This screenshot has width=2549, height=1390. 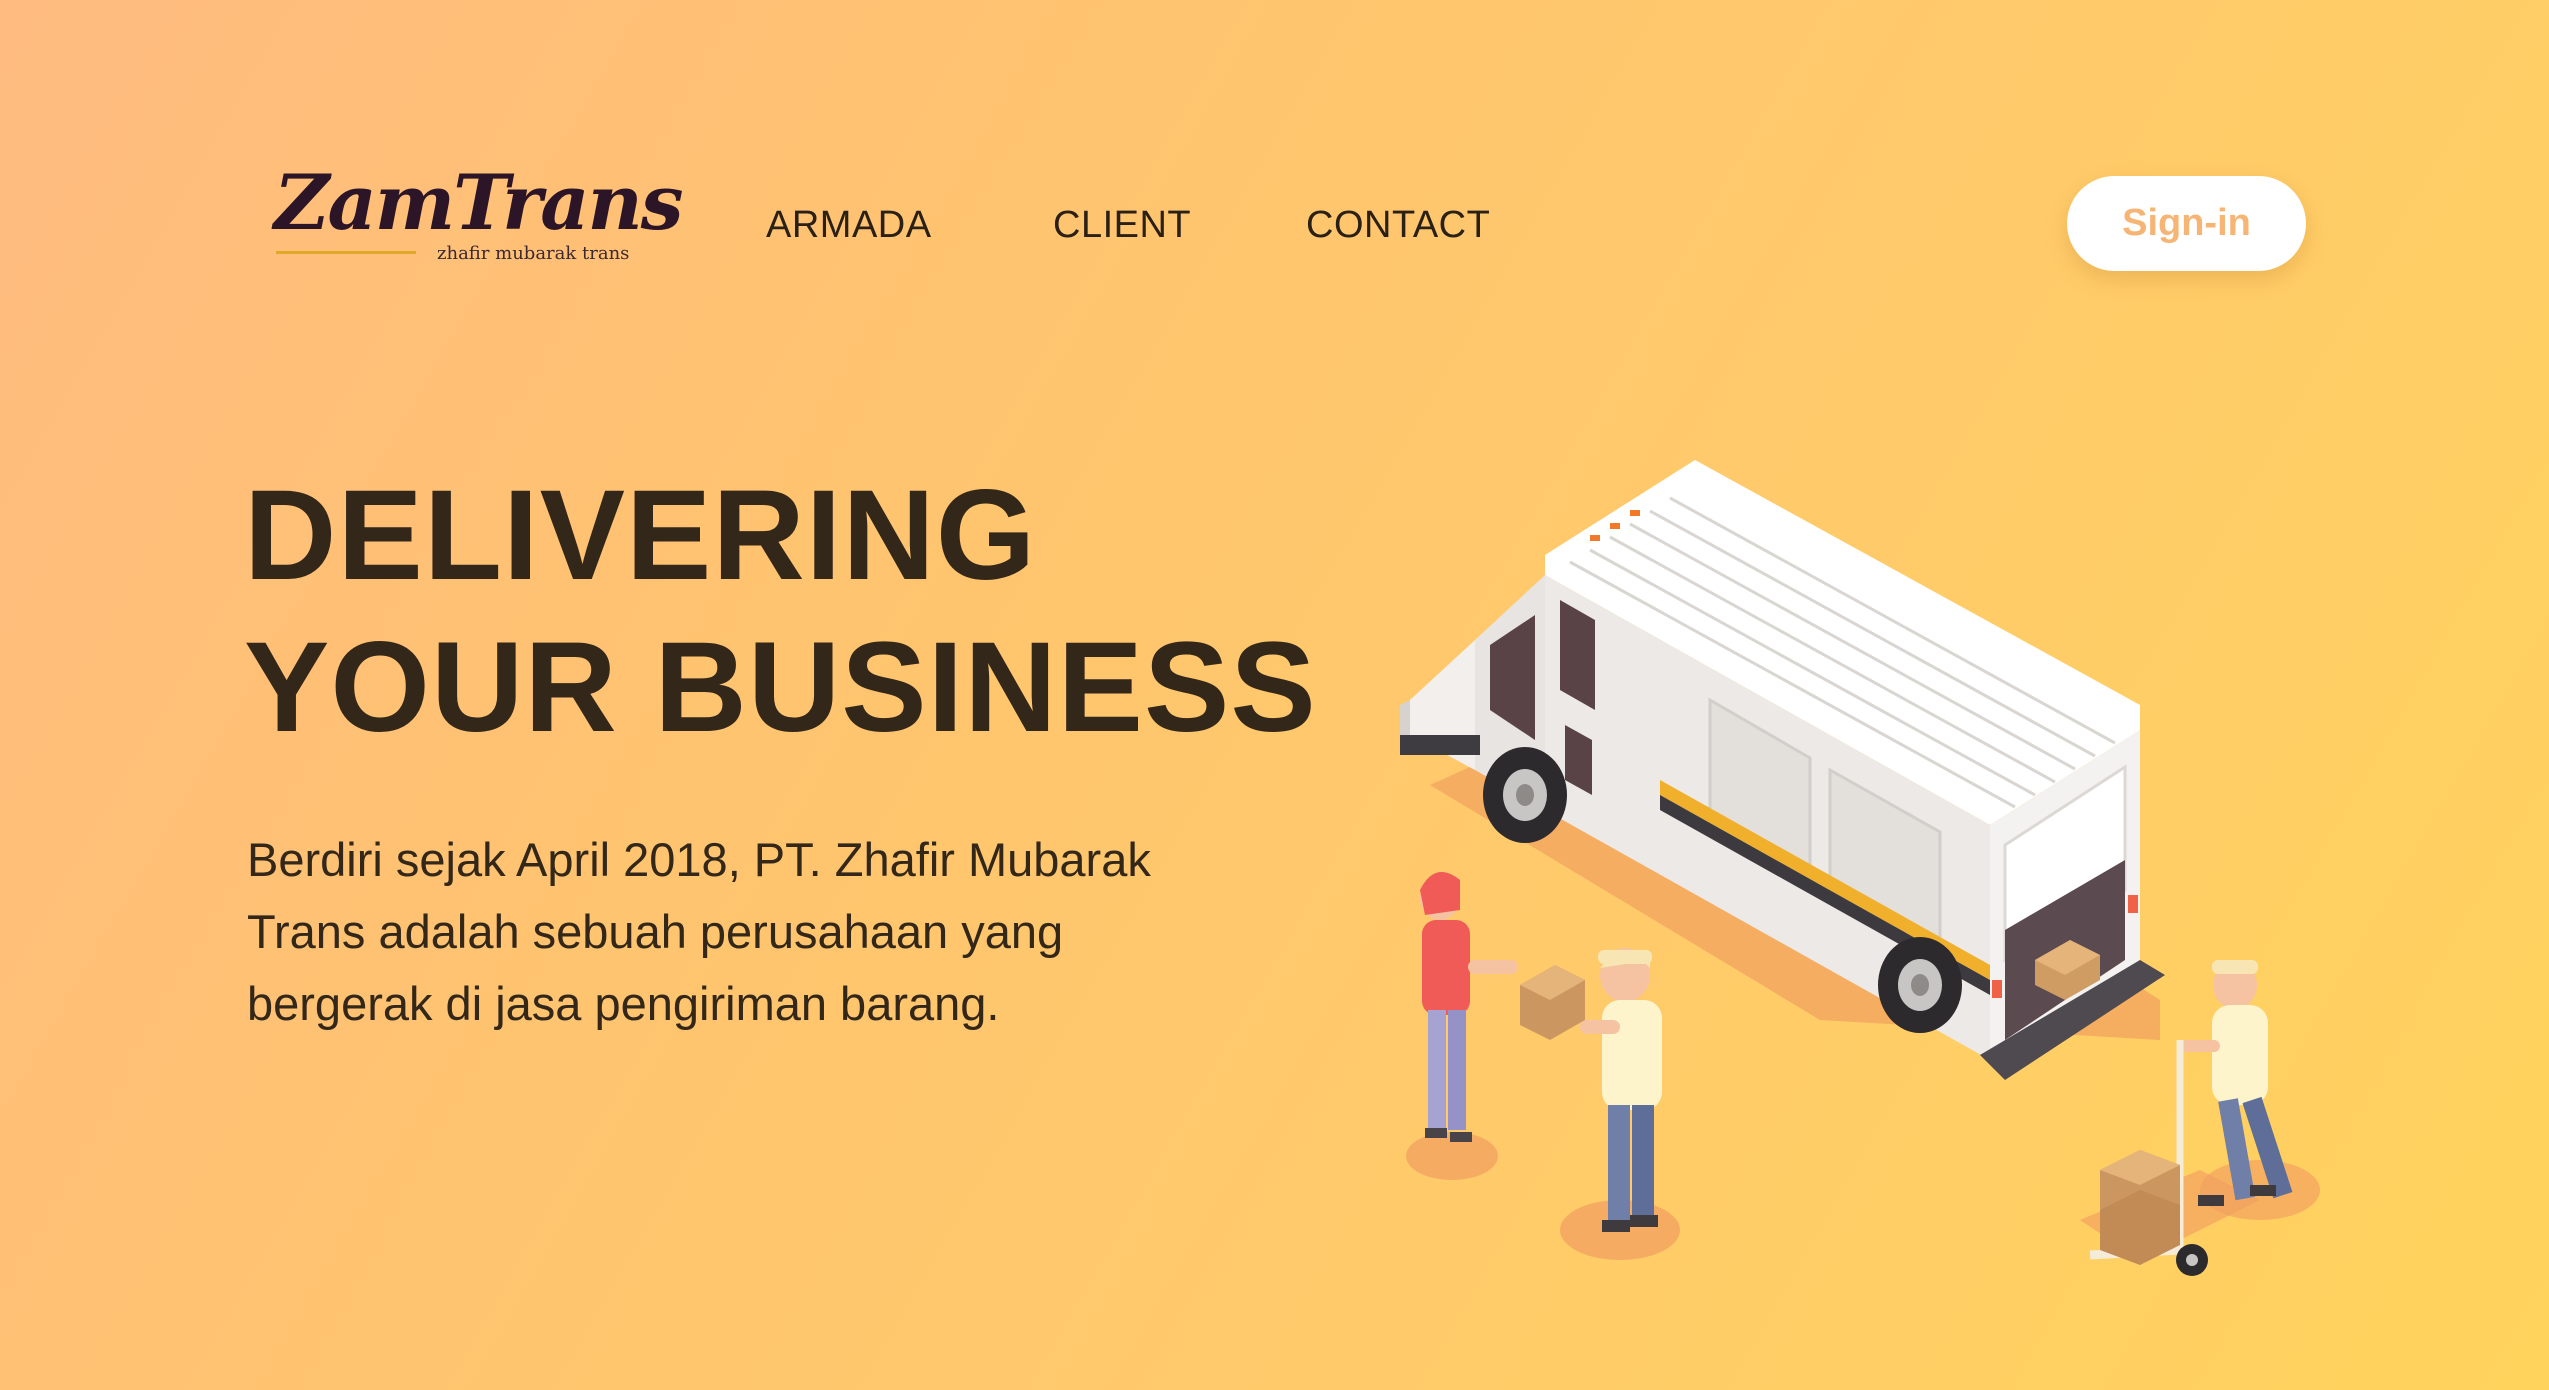 I want to click on hero-title-line-1: DELIVERING, so click(x=640, y=535).